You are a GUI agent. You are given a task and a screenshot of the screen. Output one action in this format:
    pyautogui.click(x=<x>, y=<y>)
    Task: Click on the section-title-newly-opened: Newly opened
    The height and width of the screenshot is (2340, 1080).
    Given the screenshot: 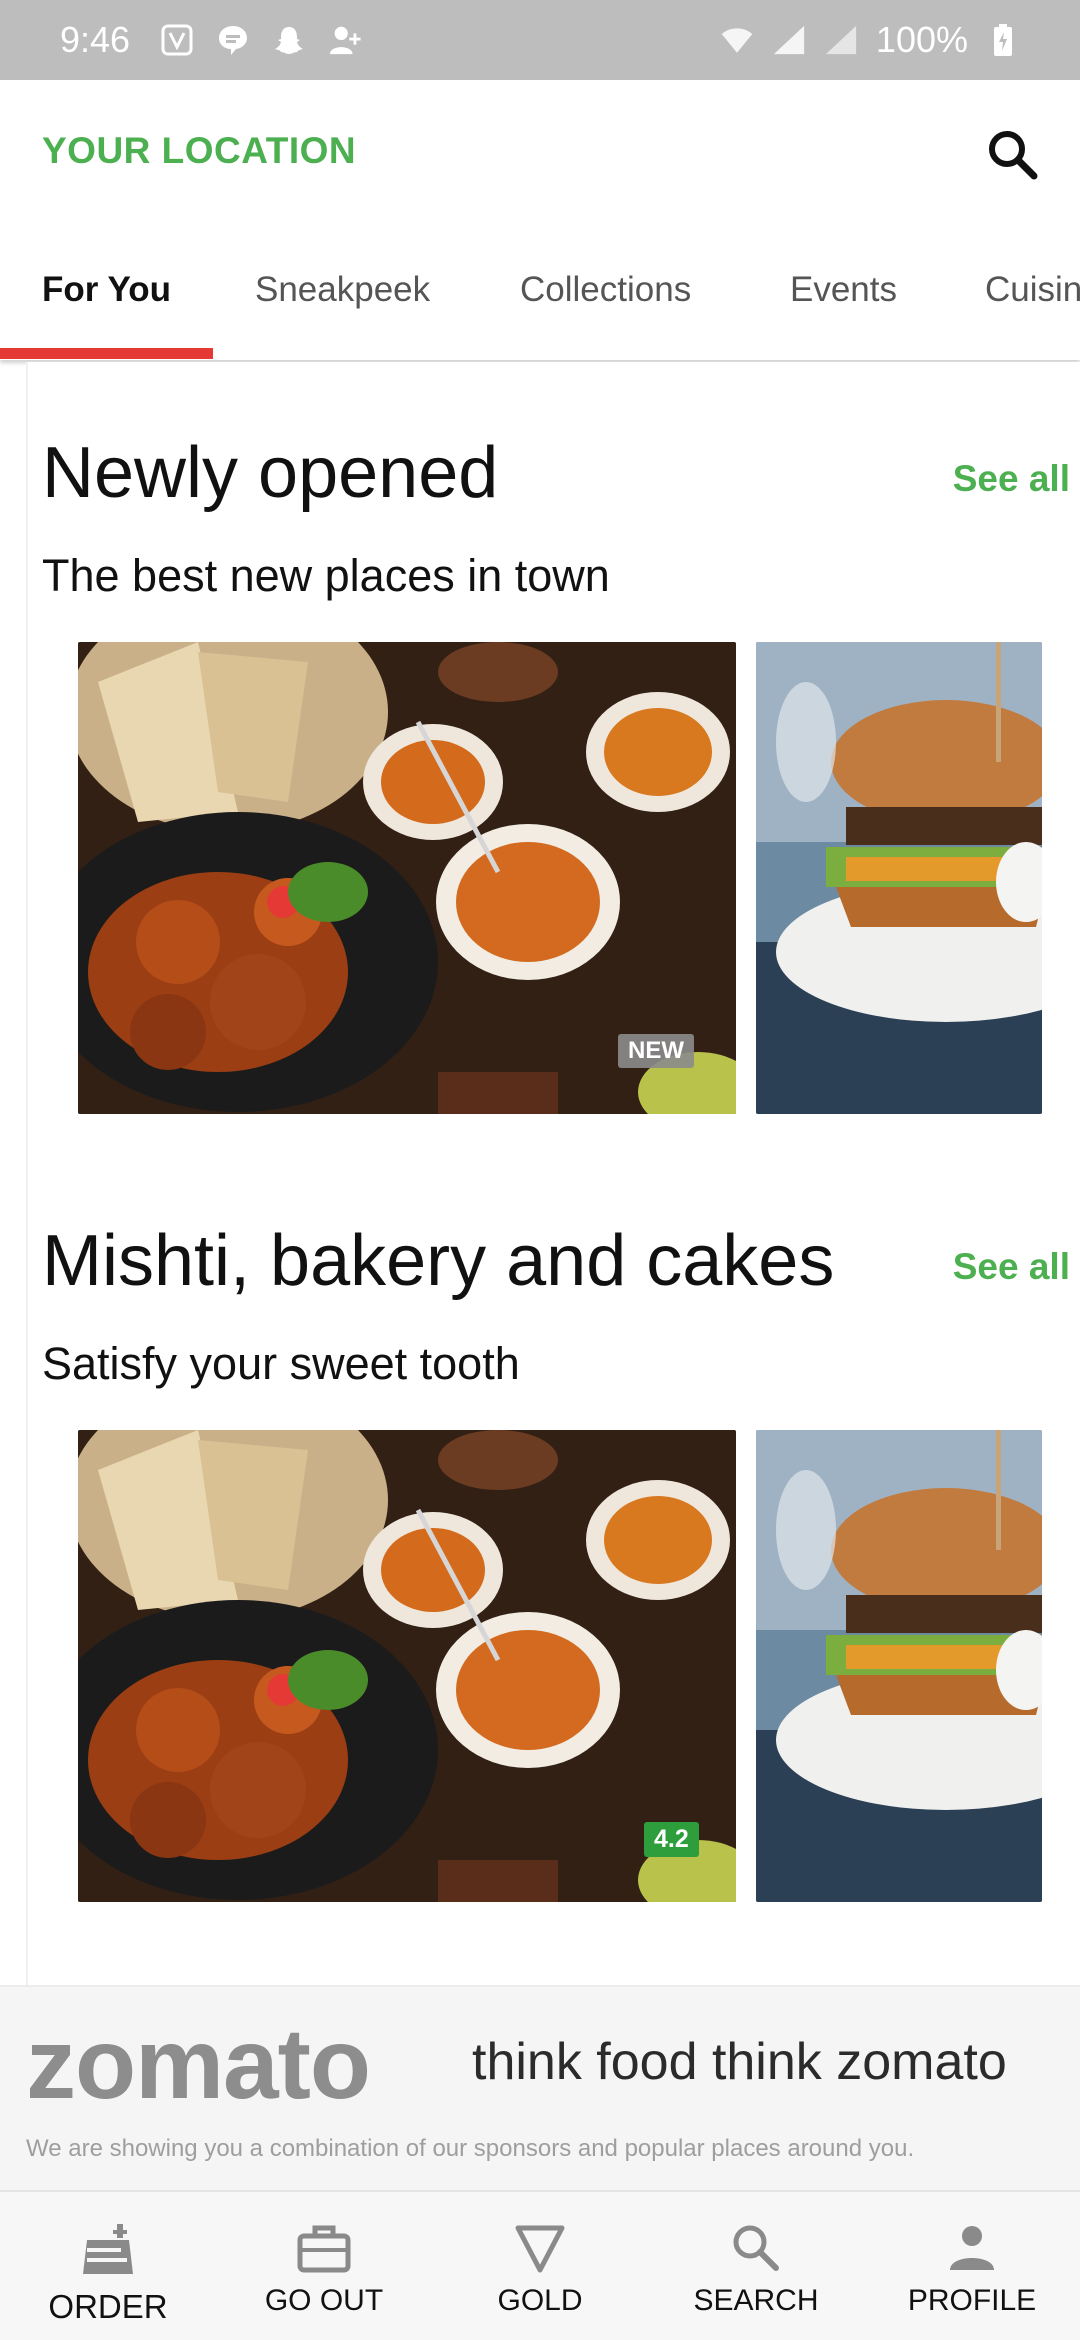 What is the action you would take?
    pyautogui.click(x=270, y=473)
    